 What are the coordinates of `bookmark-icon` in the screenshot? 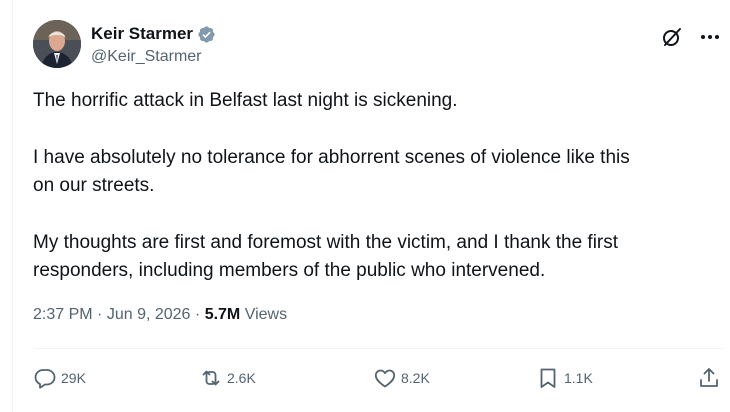 It's located at (548, 378).